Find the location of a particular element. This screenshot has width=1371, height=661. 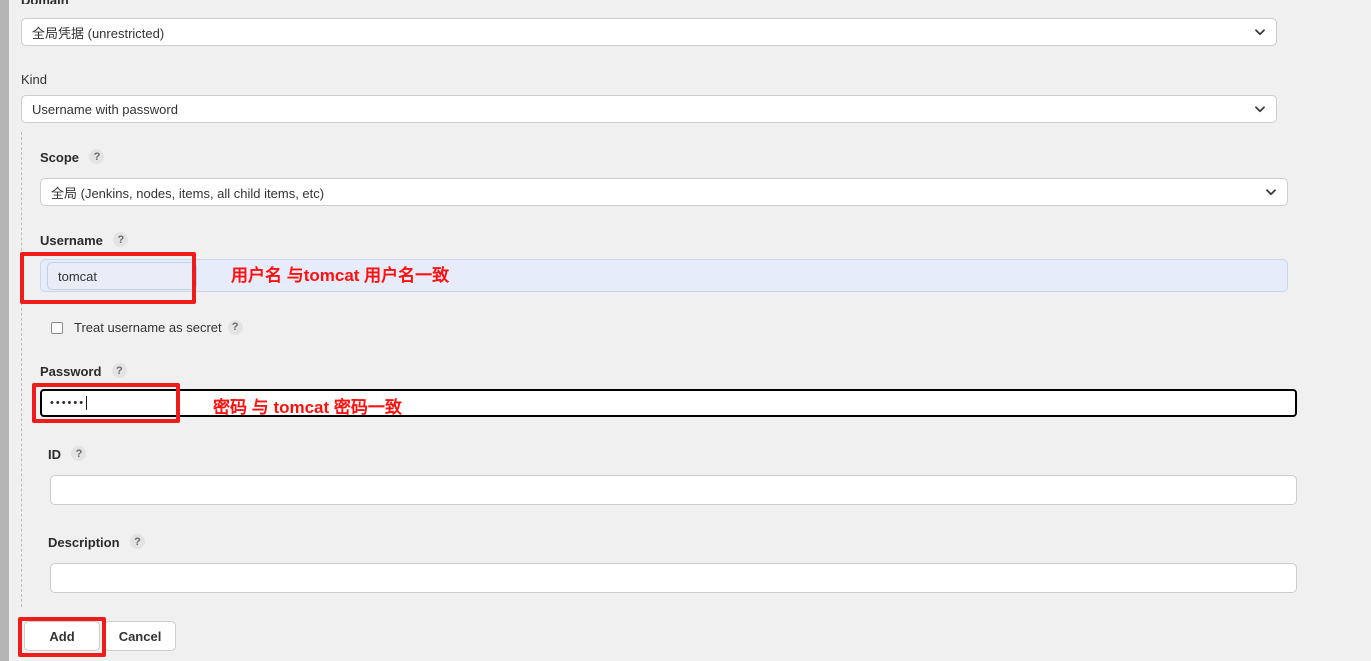

fieldset-dashed-rule is located at coordinates (21, 369).